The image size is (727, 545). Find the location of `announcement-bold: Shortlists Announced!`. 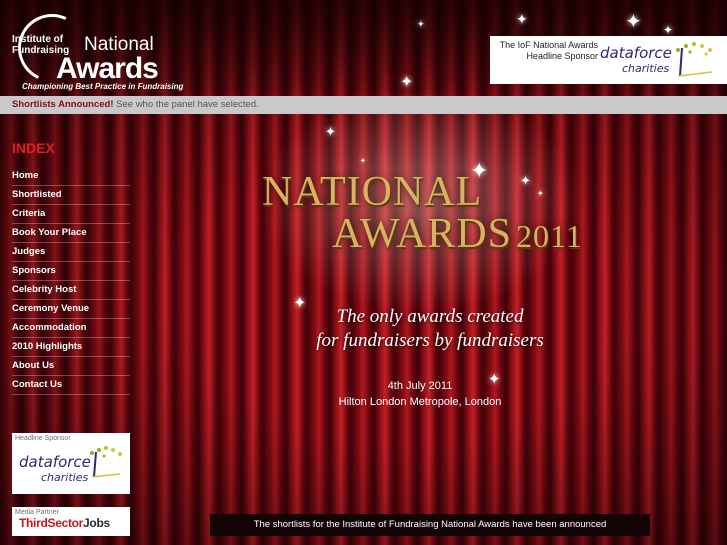

announcement-bold: Shortlists Announced! is located at coordinates (63, 104).